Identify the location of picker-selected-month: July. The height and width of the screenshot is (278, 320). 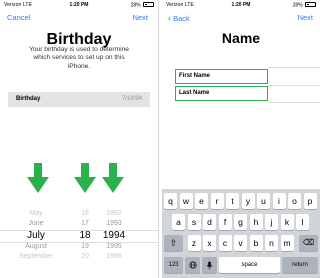
(36, 235).